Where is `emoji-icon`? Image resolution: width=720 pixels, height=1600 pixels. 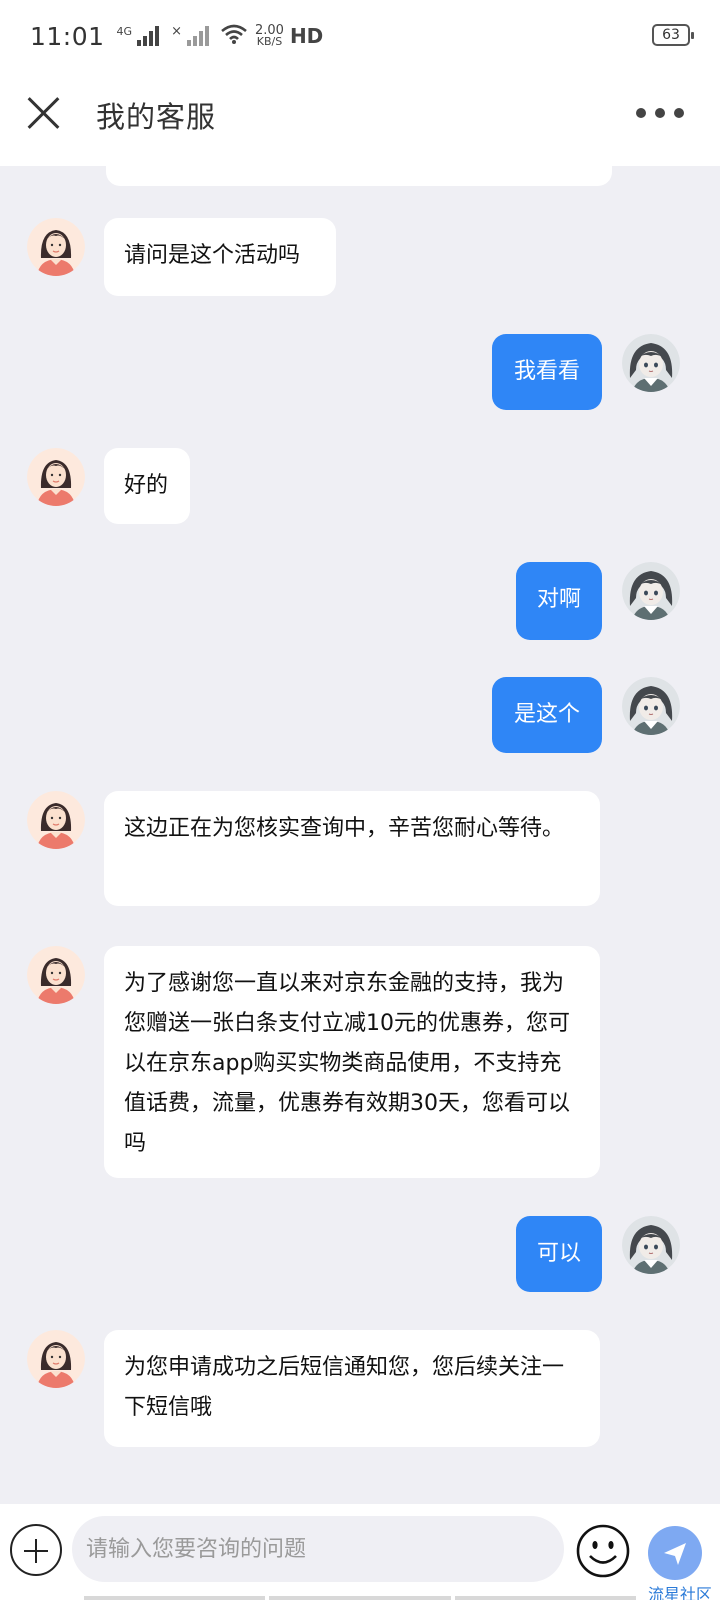
emoji-icon is located at coordinates (603, 1551).